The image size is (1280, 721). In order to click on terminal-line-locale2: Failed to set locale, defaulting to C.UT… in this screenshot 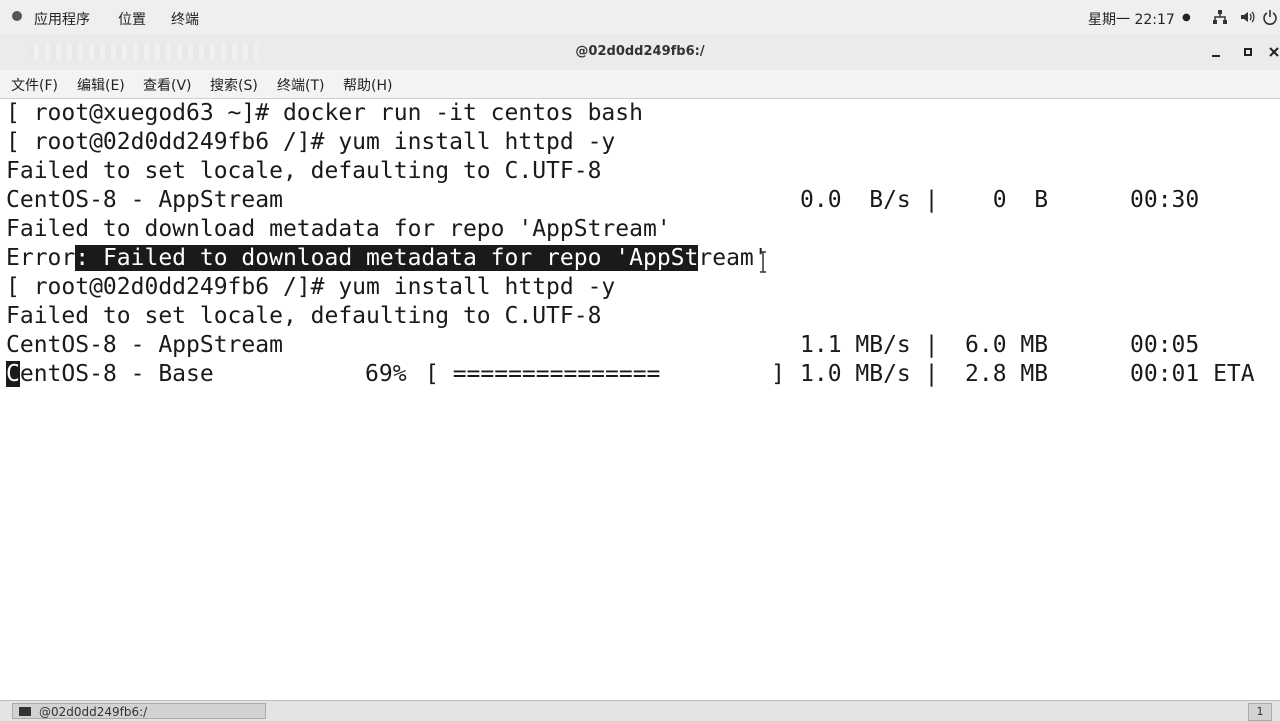, I will do `click(304, 316)`.